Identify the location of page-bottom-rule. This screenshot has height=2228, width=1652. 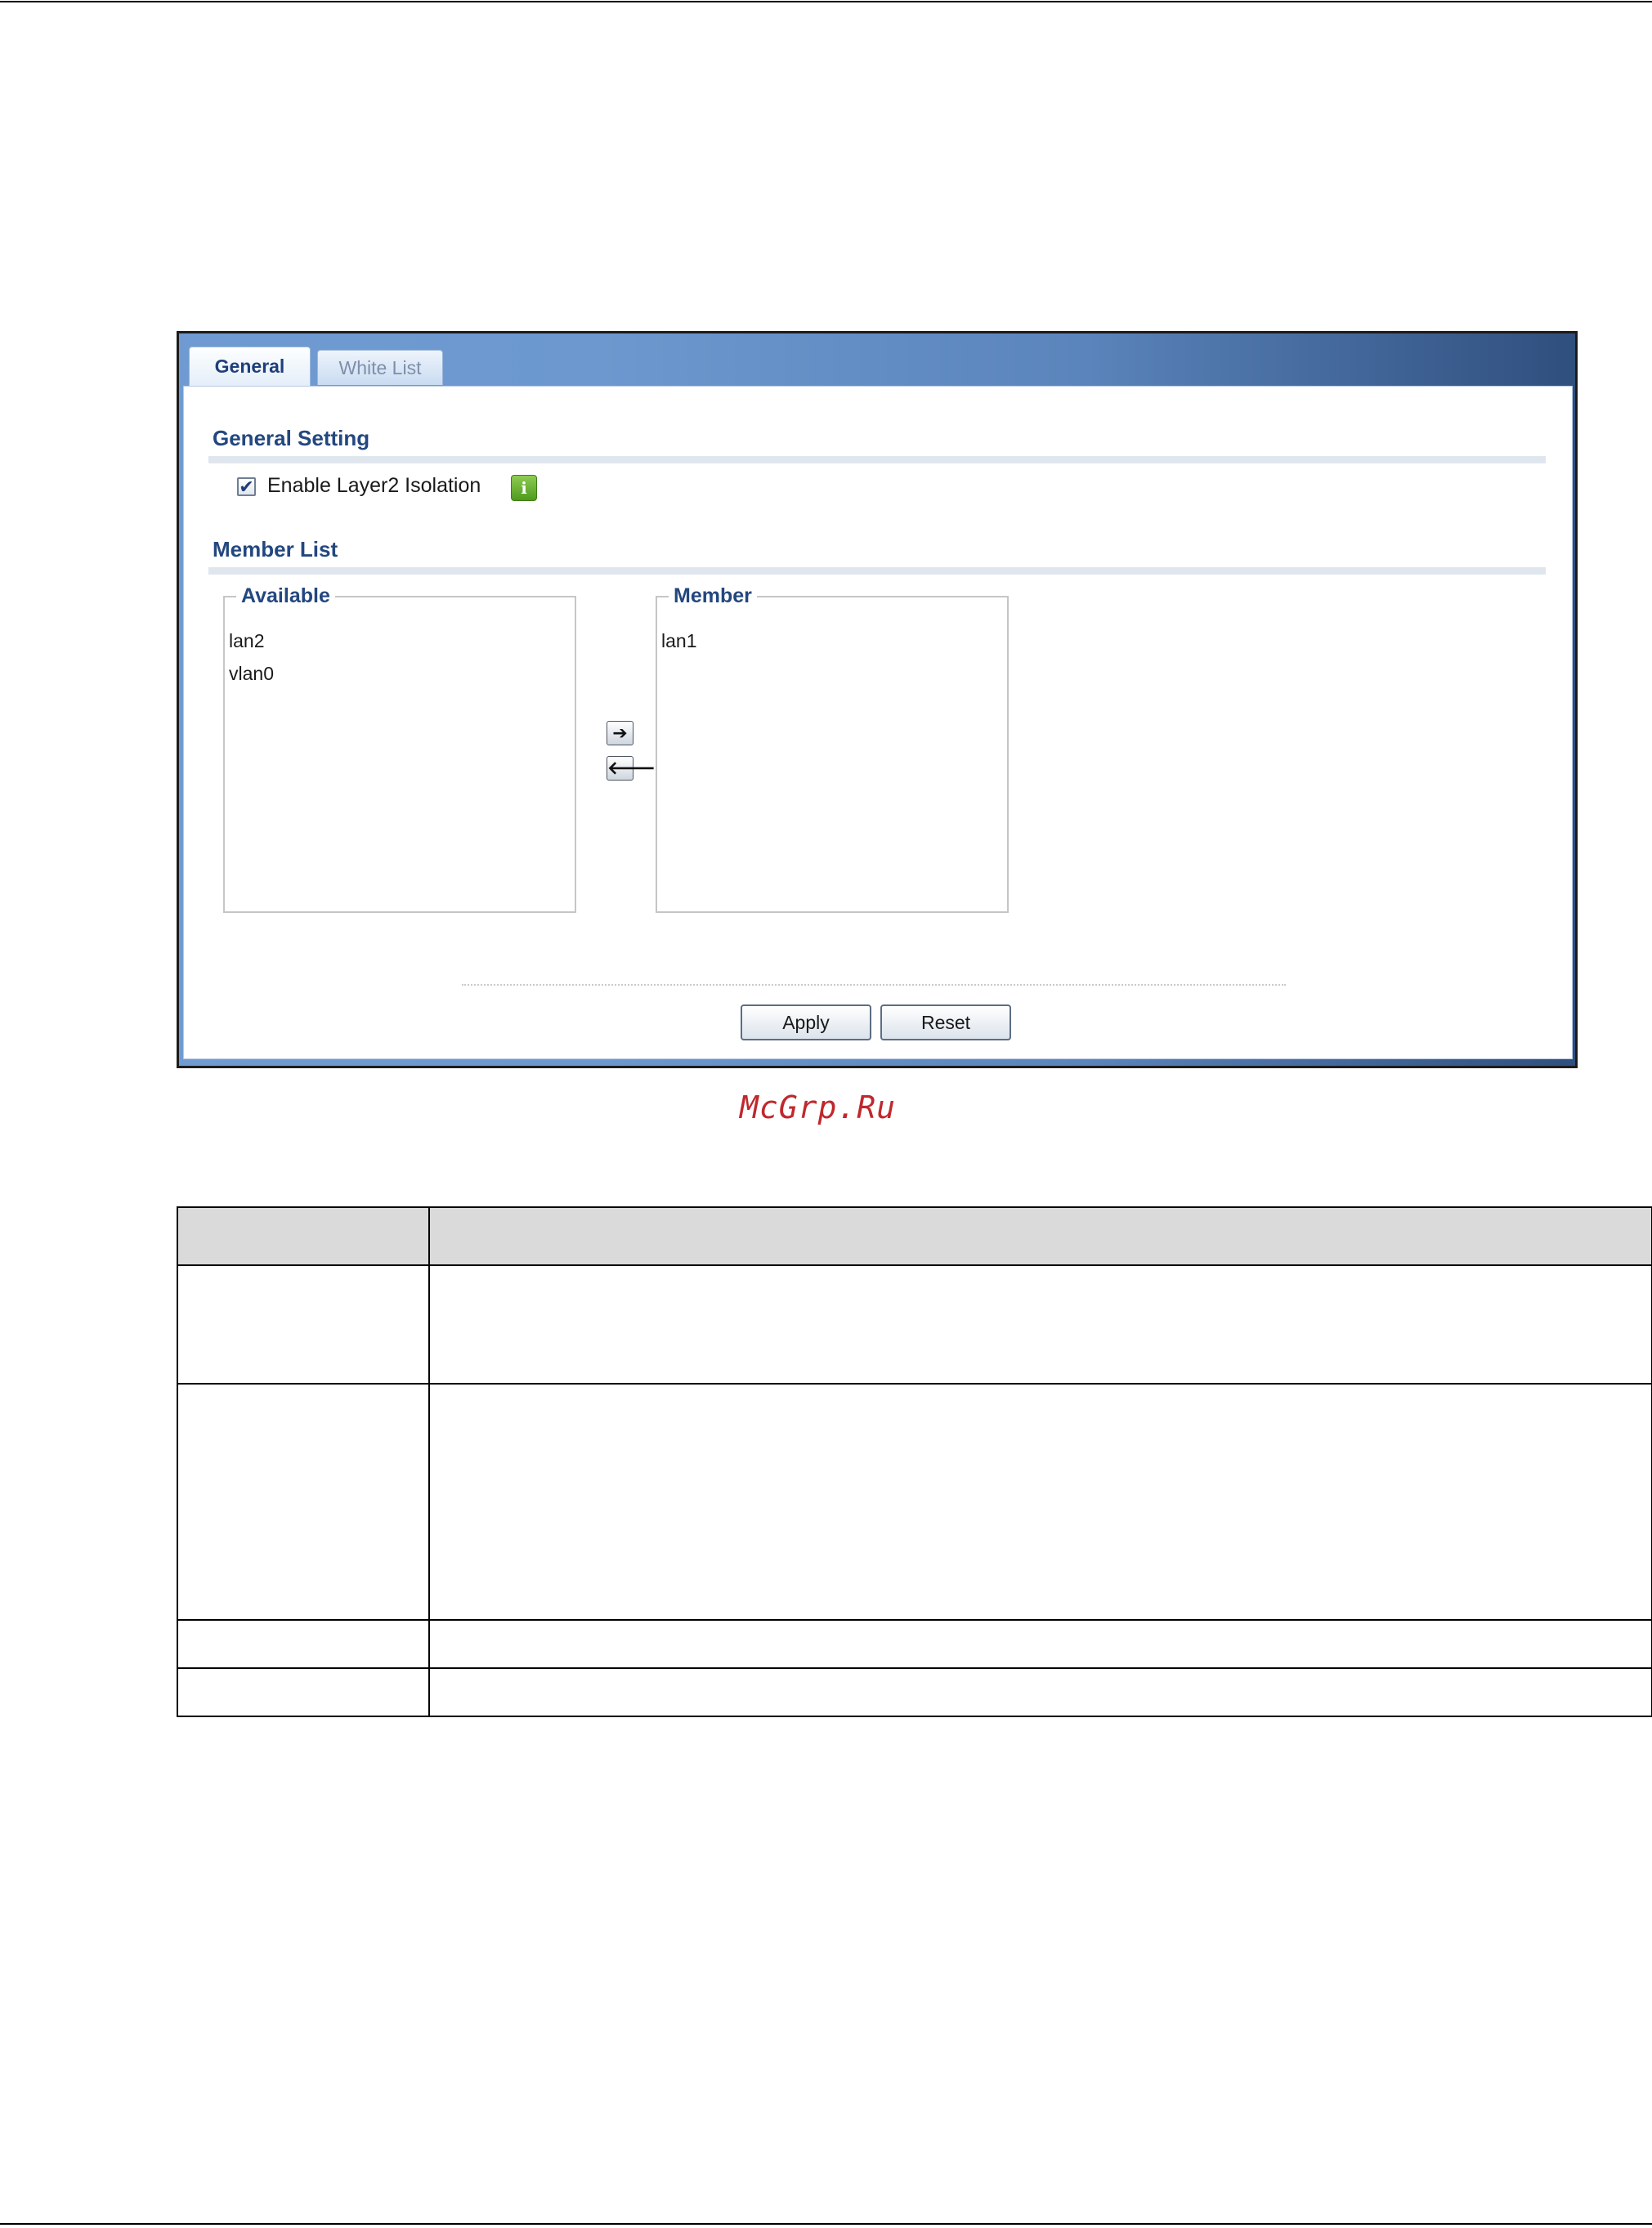
(826, 2224).